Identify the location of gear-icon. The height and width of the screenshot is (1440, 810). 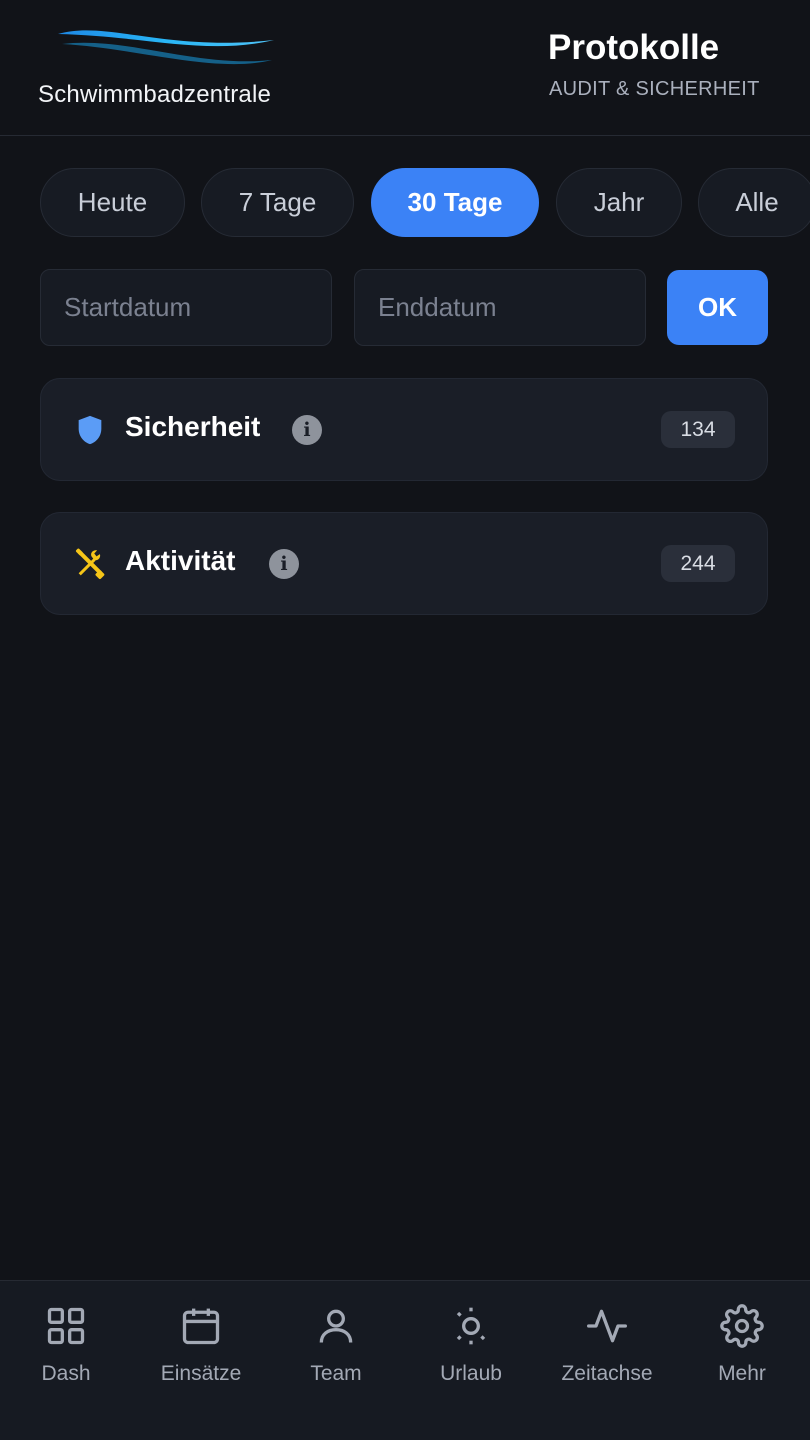
(742, 1326).